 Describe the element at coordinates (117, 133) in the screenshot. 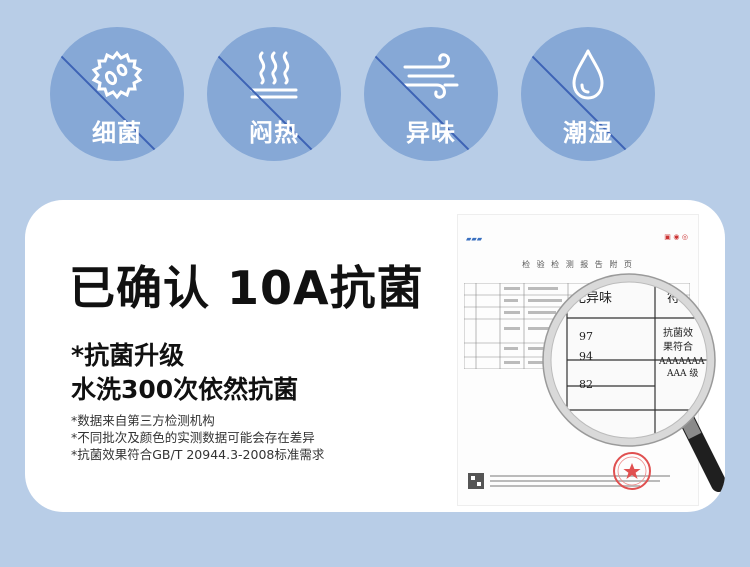

I see `badge-label: 细菌` at that location.